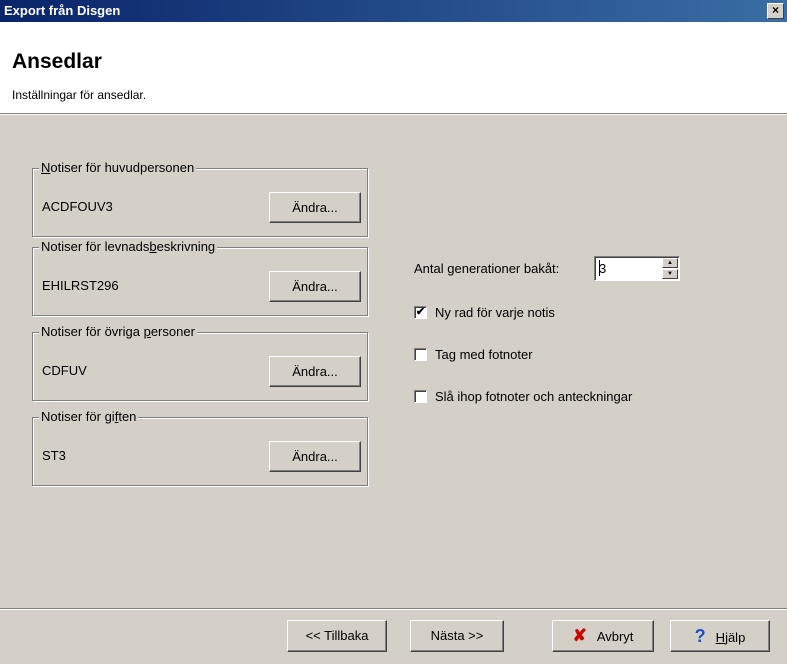 The width and height of the screenshot is (787, 664). Describe the element at coordinates (89, 417) in the screenshot. I see `group-legend: Notiser för giften` at that location.